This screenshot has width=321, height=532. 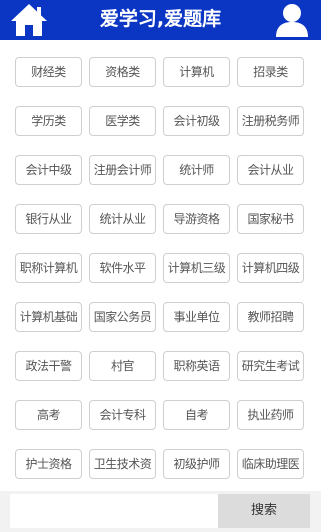 What do you see at coordinates (122, 366) in the screenshot?
I see `category-button: 村官` at bounding box center [122, 366].